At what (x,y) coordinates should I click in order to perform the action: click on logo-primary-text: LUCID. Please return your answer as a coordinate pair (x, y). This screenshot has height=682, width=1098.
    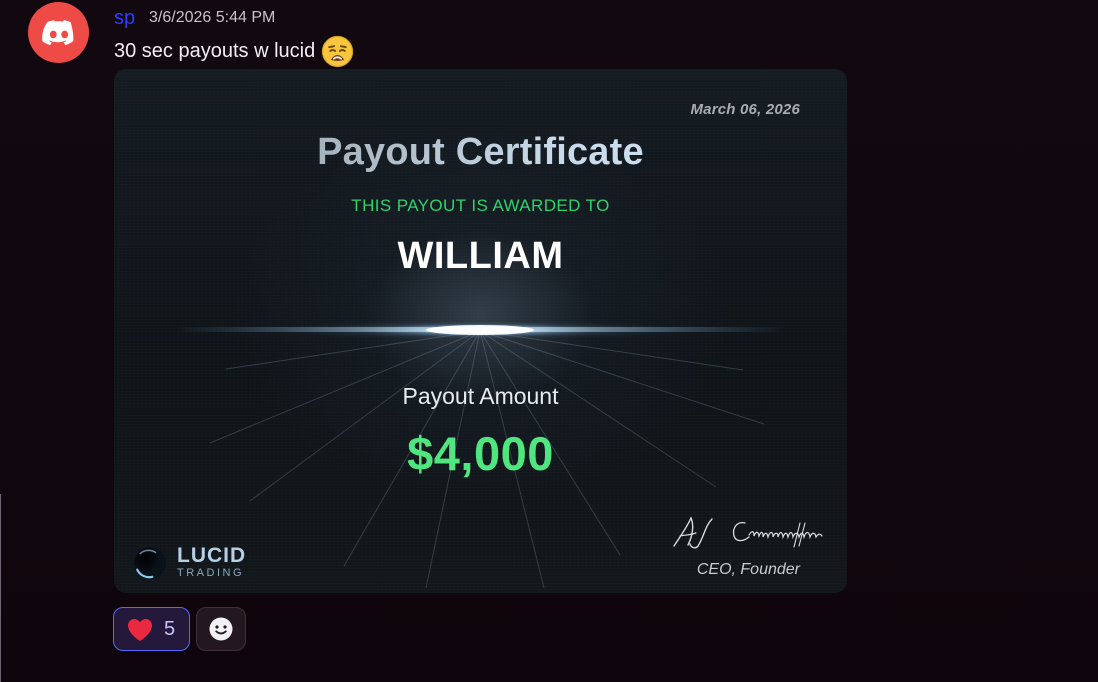
    Looking at the image, I should click on (212, 555).